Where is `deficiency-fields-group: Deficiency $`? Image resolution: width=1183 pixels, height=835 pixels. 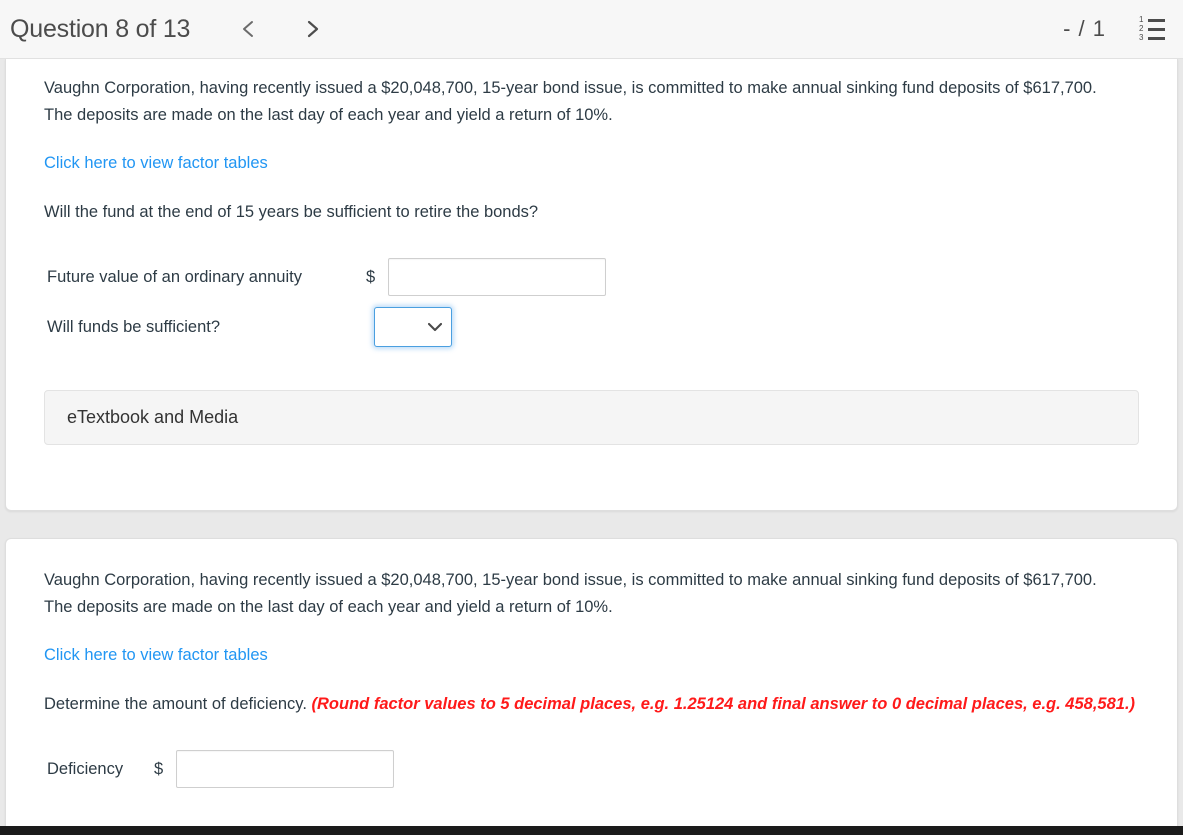
deficiency-fields-group: Deficiency $ is located at coordinates (591, 769).